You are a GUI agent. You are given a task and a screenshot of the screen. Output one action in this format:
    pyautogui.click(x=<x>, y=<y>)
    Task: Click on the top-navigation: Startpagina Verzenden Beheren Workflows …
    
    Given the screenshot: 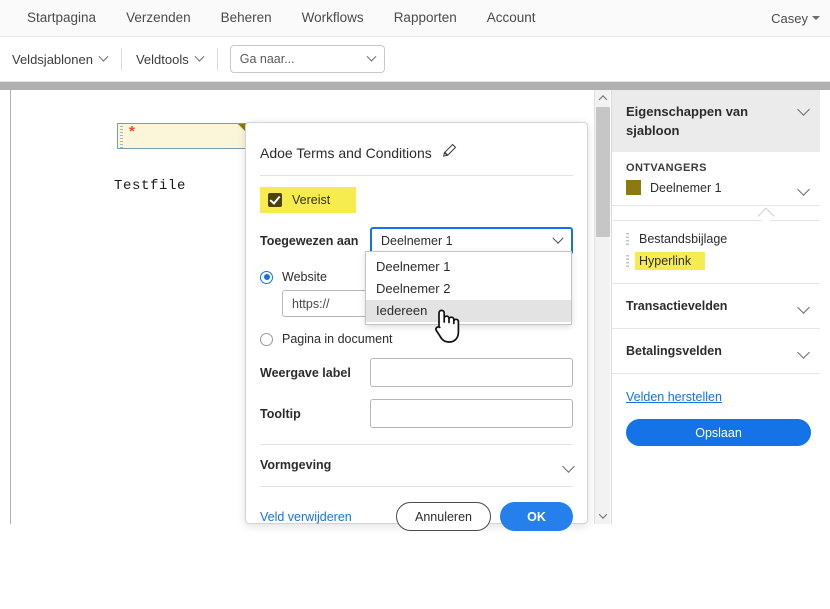 What is the action you would take?
    pyautogui.click(x=415, y=18)
    